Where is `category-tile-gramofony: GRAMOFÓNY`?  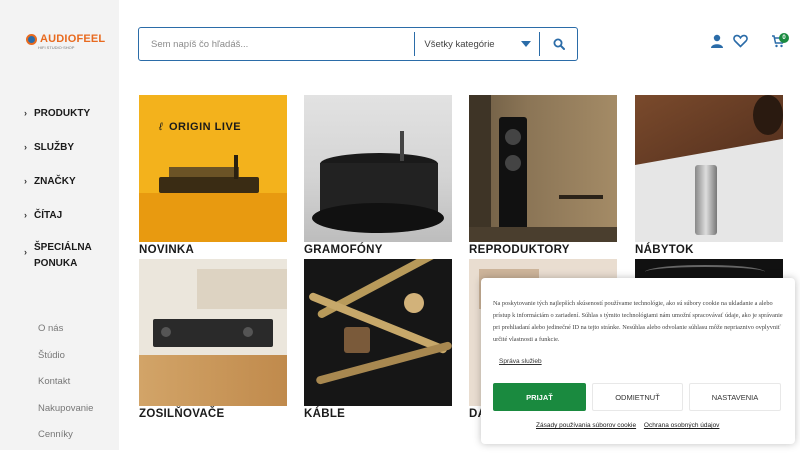 category-tile-gramofony: GRAMOFÓNY is located at coordinates (378, 175).